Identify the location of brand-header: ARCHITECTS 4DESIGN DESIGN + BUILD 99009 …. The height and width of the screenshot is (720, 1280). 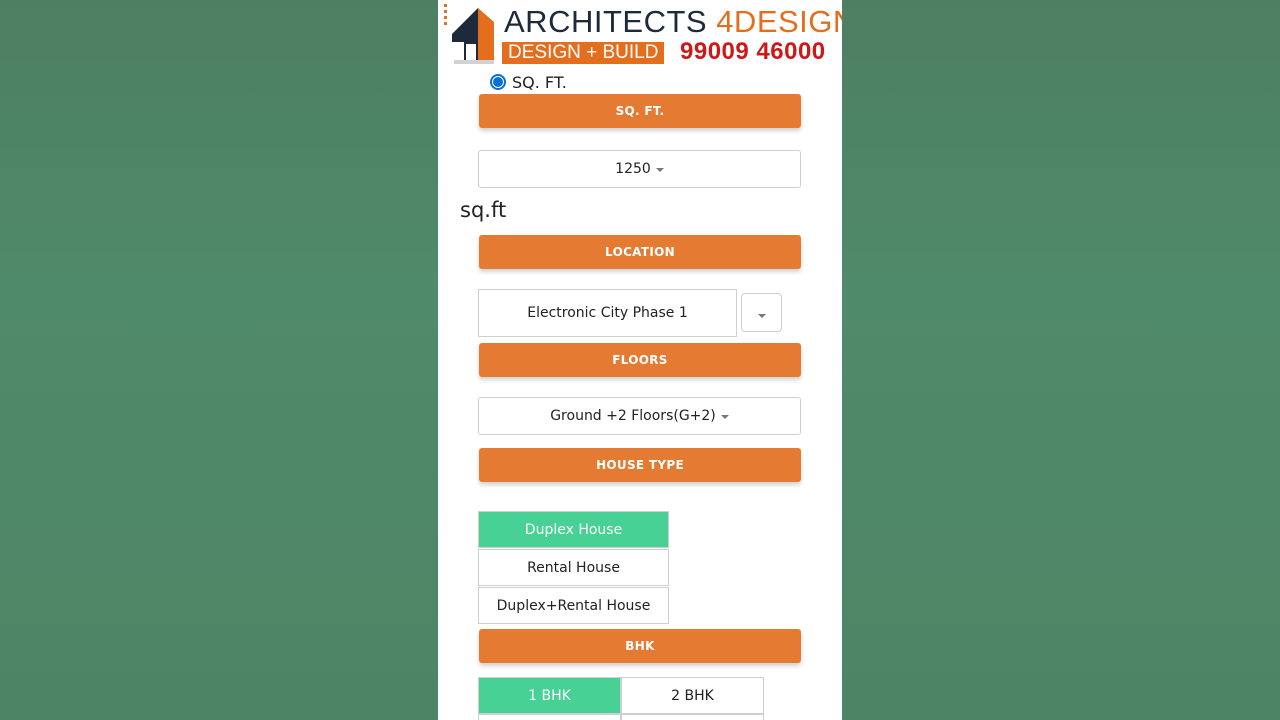
(643, 35).